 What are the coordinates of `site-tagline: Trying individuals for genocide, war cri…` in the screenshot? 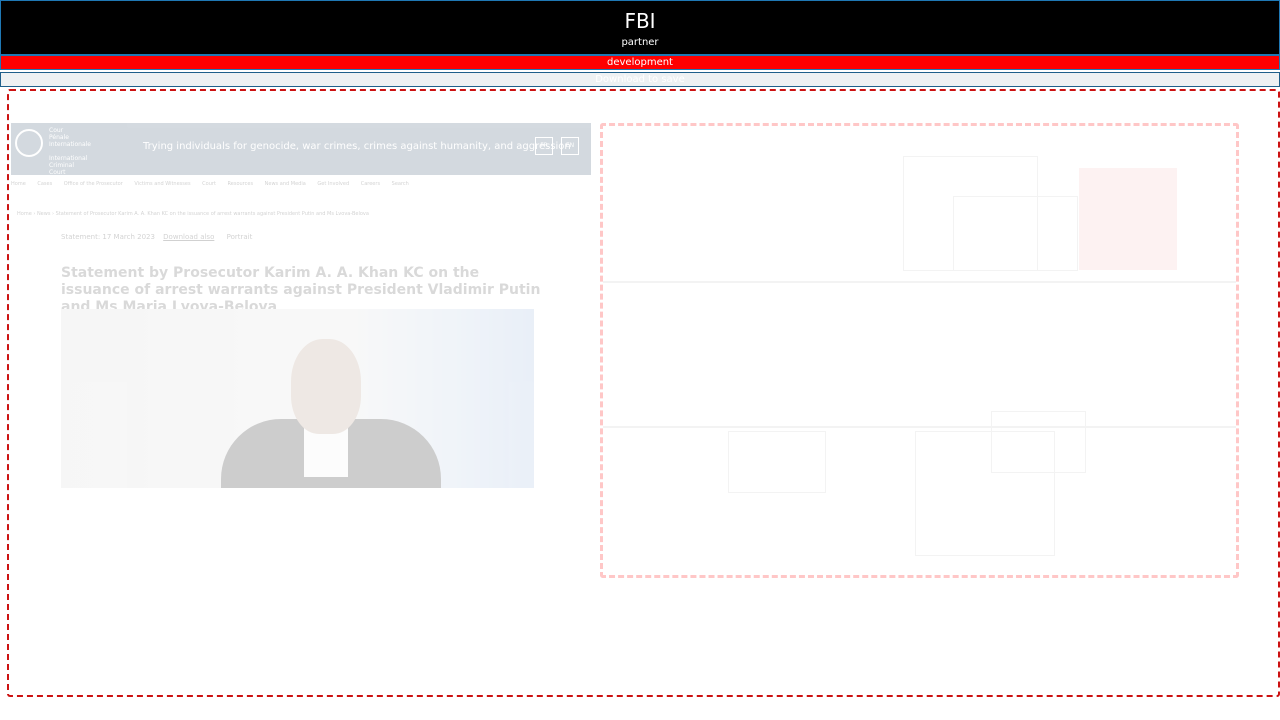 It's located at (357, 146).